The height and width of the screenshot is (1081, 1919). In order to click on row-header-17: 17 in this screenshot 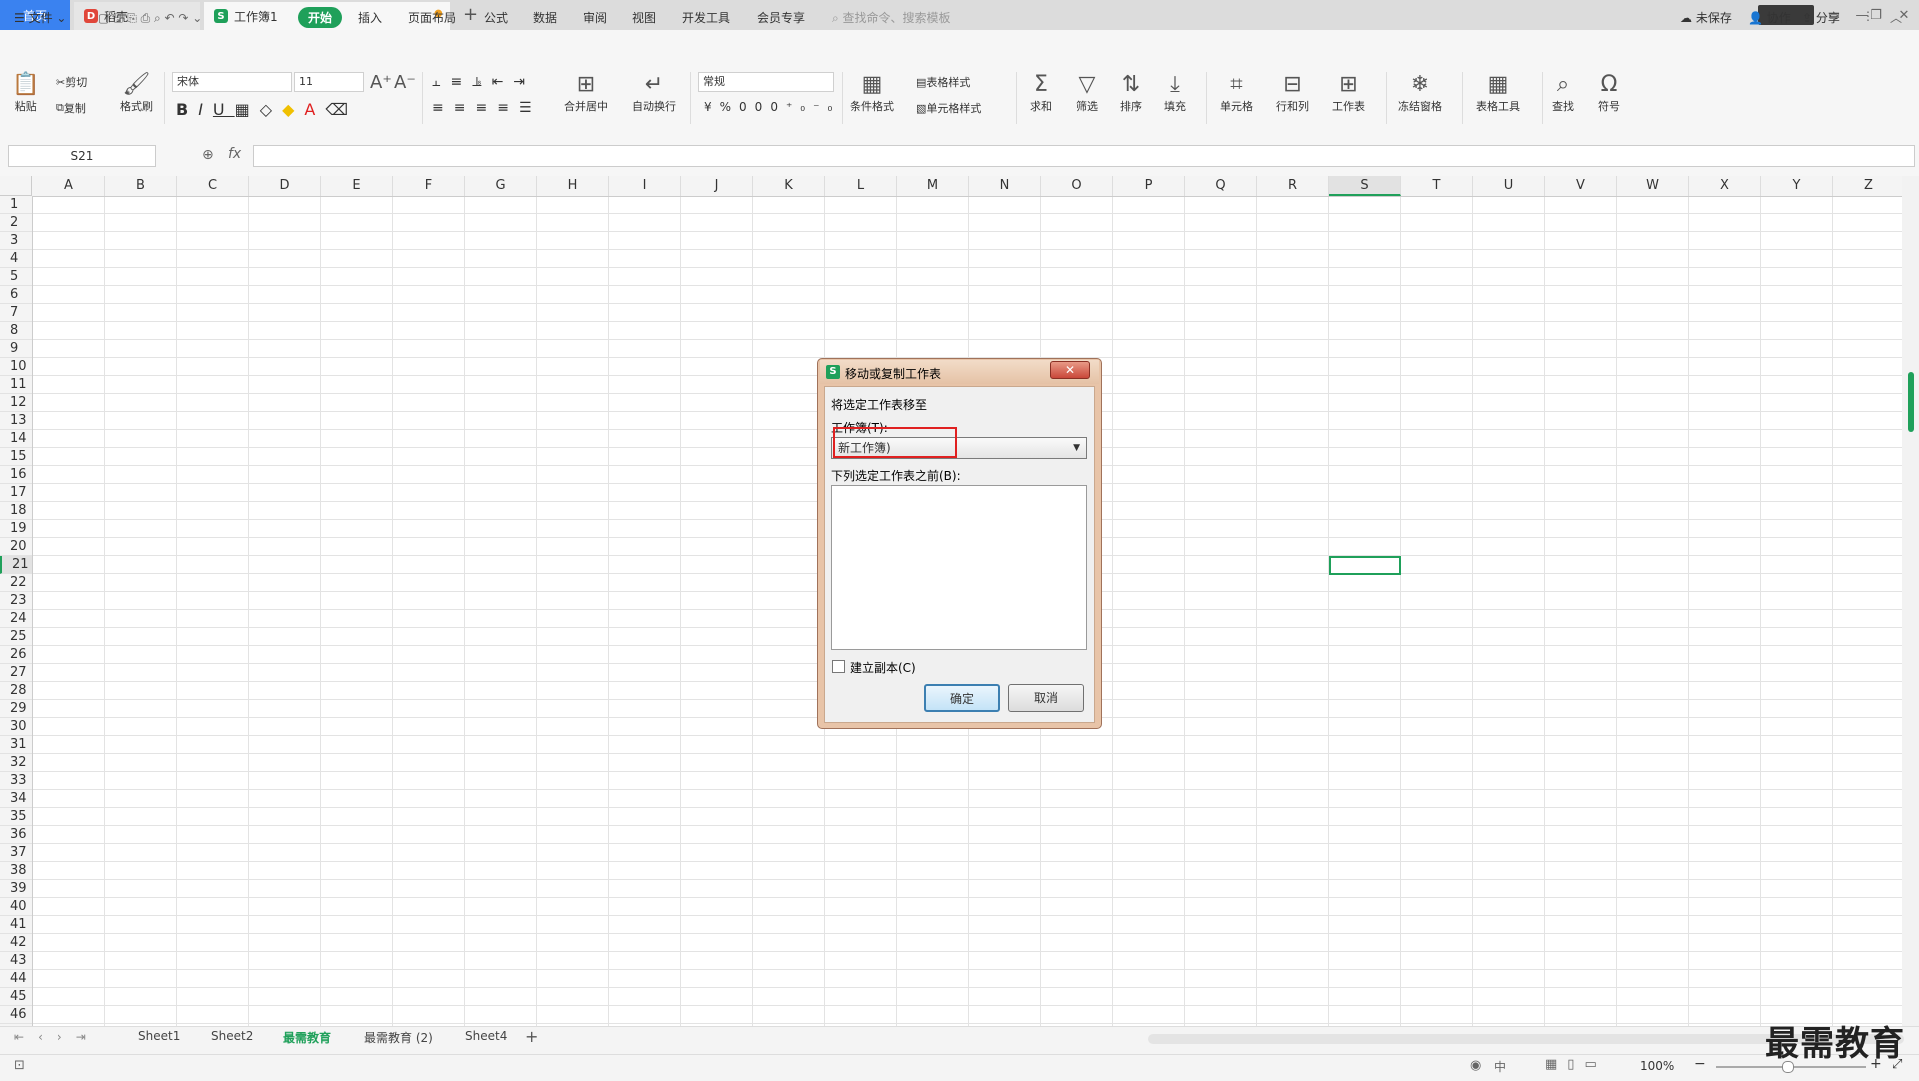, I will do `click(16, 493)`.